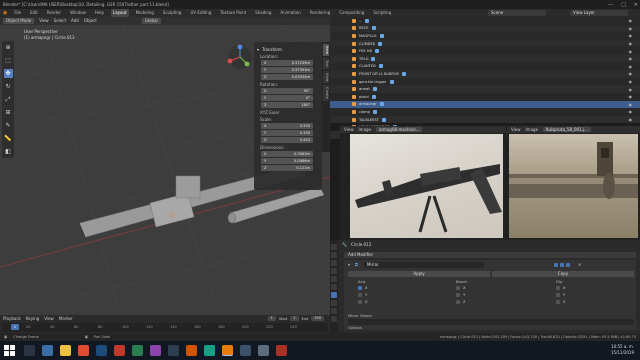  Describe the element at coordinates (233, 13) in the screenshot. I see `workspace-tab-texture-paint: Texture Paint` at that location.